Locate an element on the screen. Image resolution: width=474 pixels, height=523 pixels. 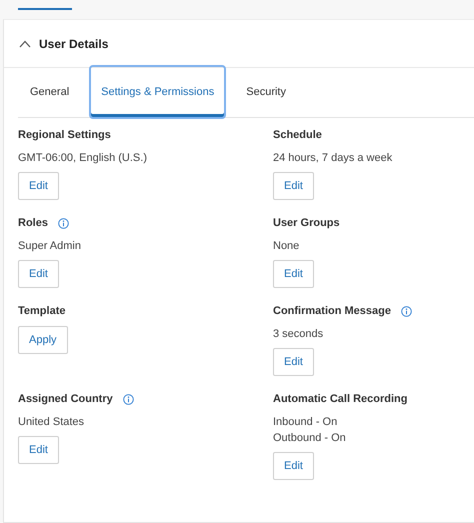
section-value: 3 seconds is located at coordinates (298, 334).